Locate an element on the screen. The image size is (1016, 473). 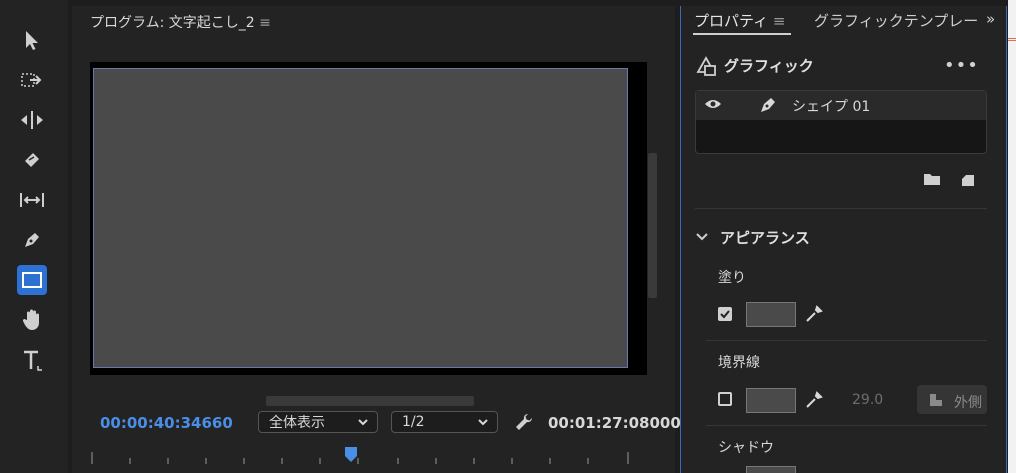
tab-properties-label: プロパティ is located at coordinates (731, 21).